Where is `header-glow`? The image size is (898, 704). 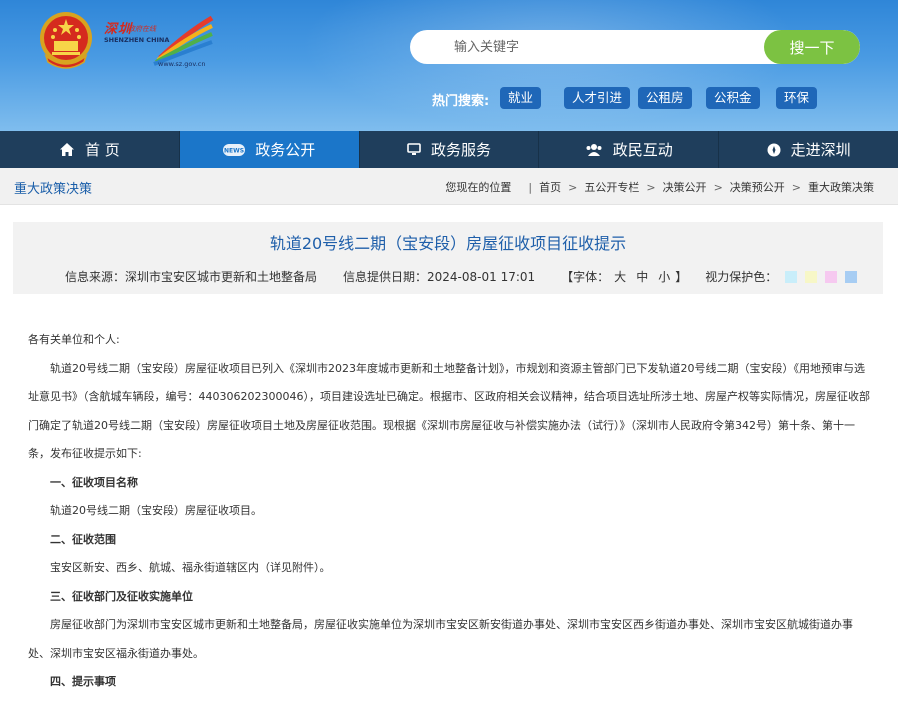
header-glow is located at coordinates (550, 65).